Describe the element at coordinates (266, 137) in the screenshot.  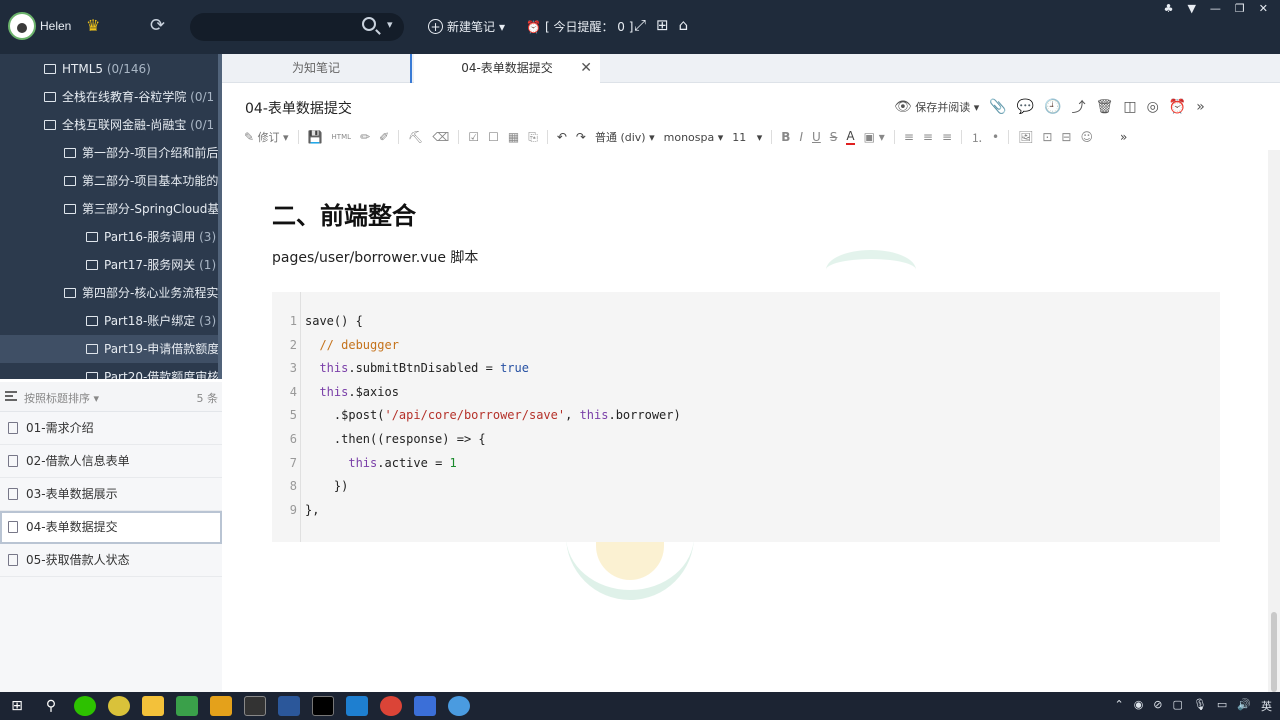
I see `revise-button: ✎ 修订 ▾` at that location.